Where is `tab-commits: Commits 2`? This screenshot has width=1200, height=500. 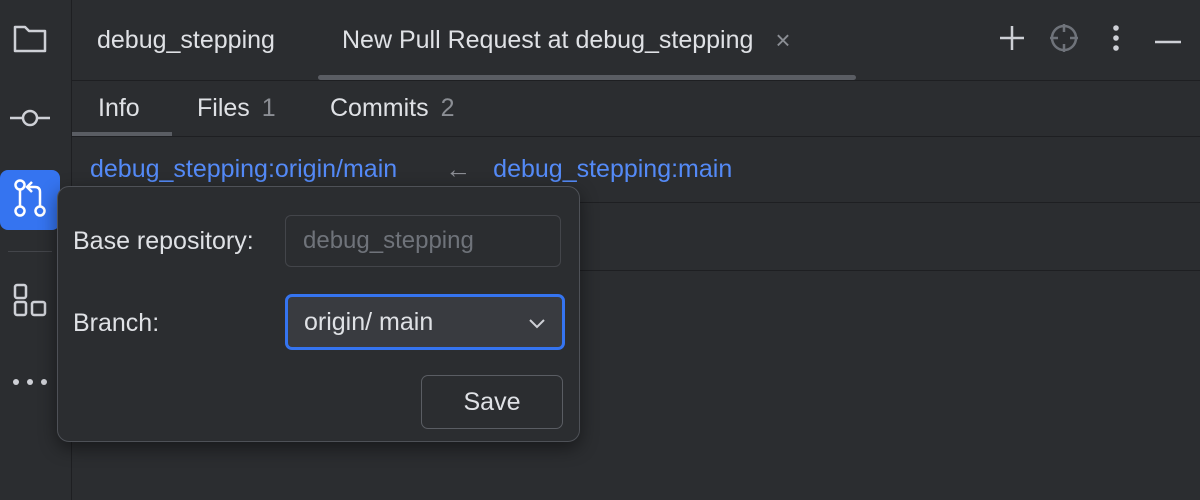
tab-commits: Commits 2 is located at coordinates (392, 108).